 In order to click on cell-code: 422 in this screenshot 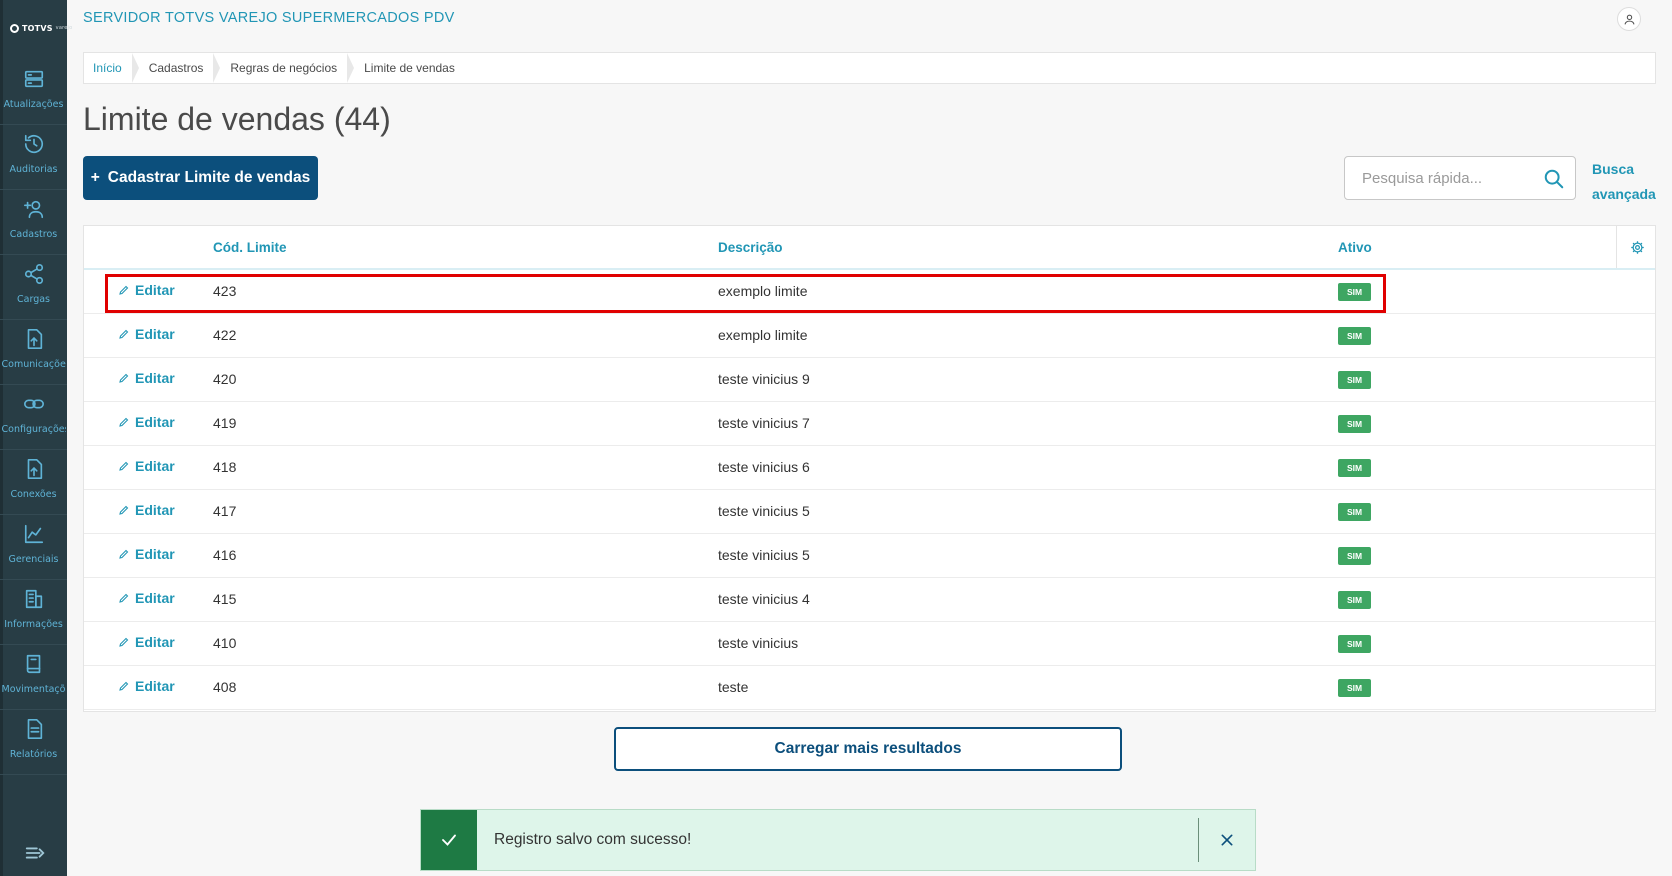, I will do `click(225, 335)`.